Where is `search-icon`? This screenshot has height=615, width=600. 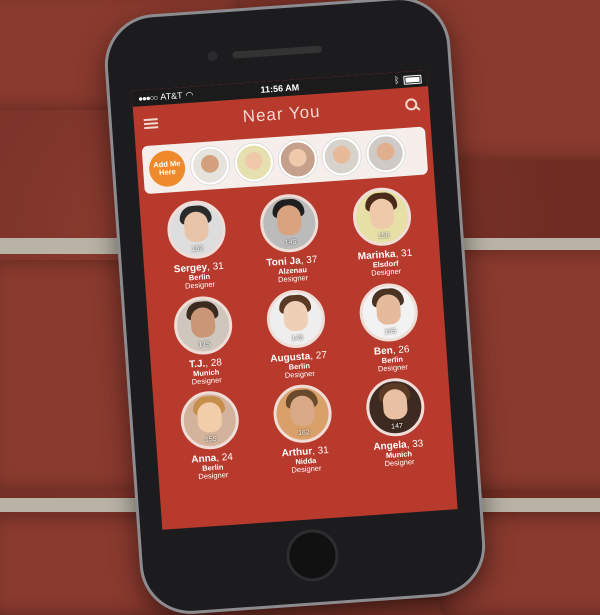
search-icon is located at coordinates (412, 105).